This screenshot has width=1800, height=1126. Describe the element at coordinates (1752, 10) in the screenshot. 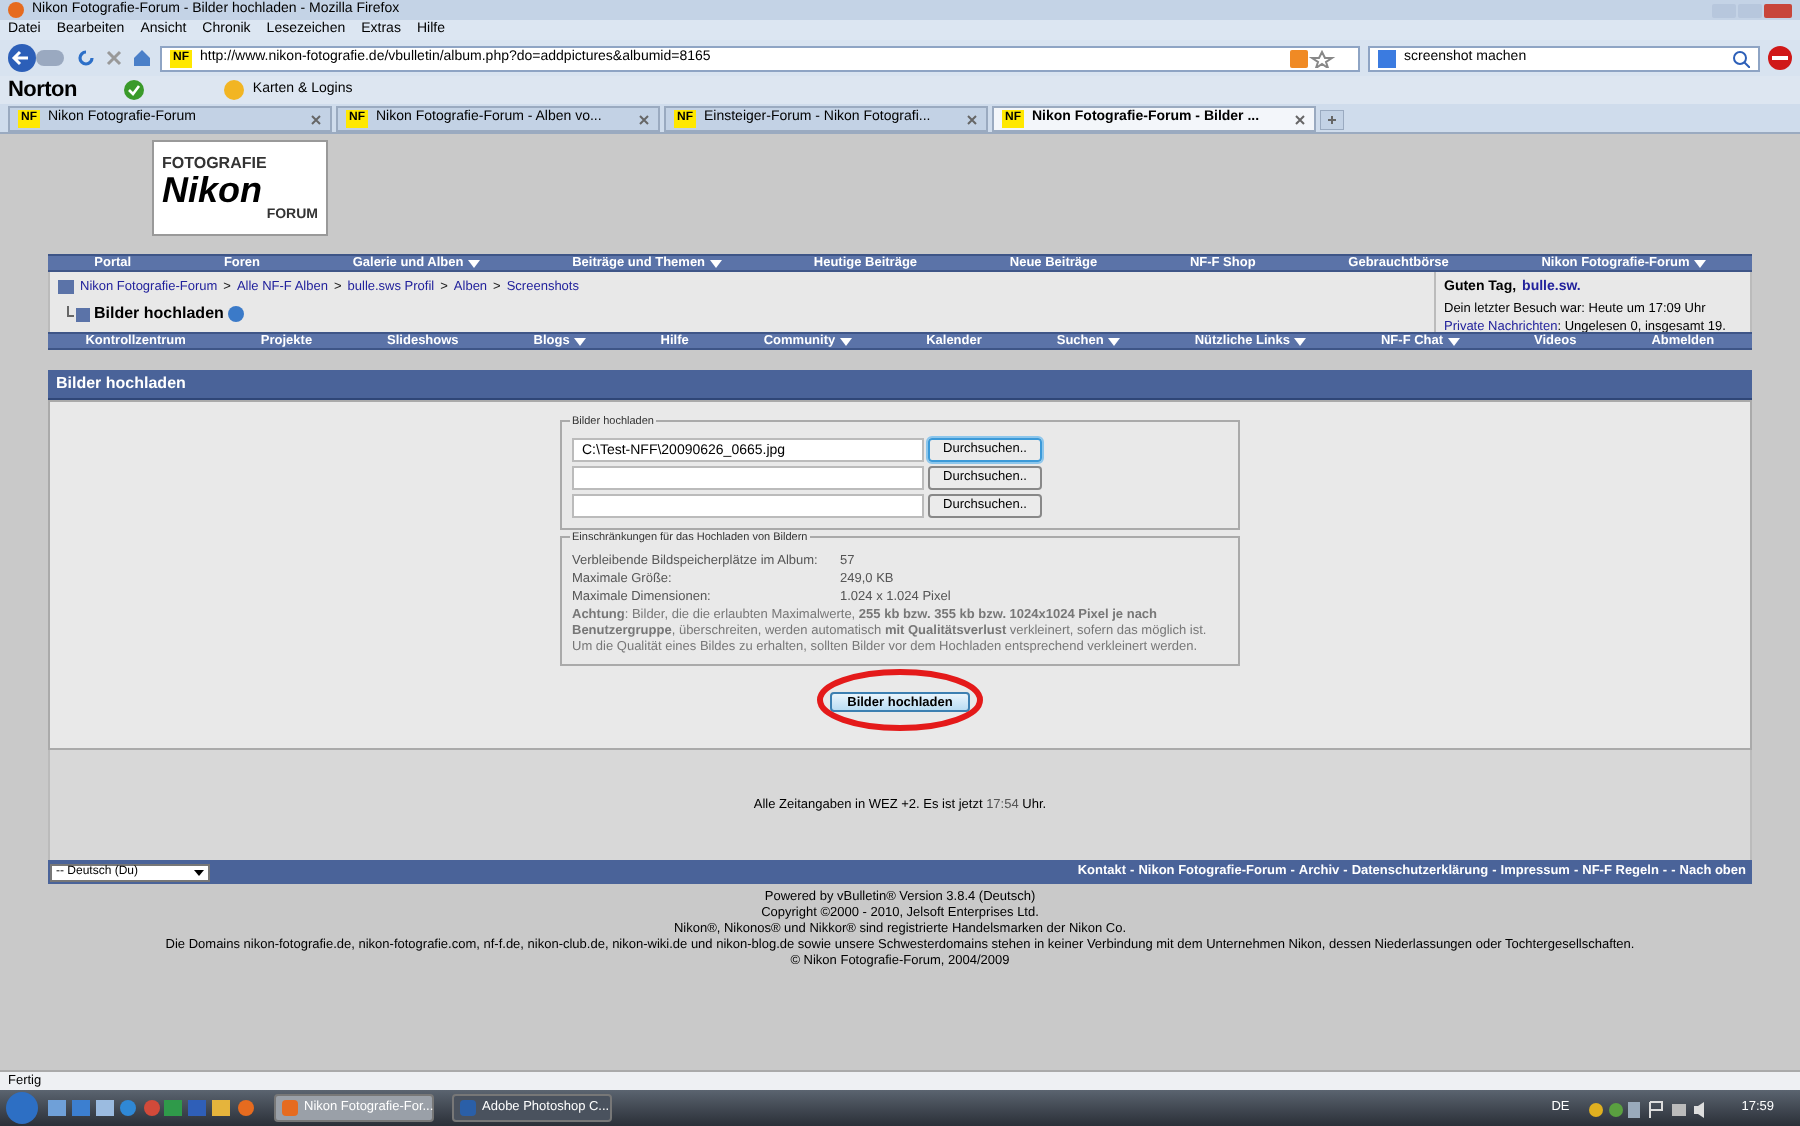

I see `window-controls-icon` at that location.